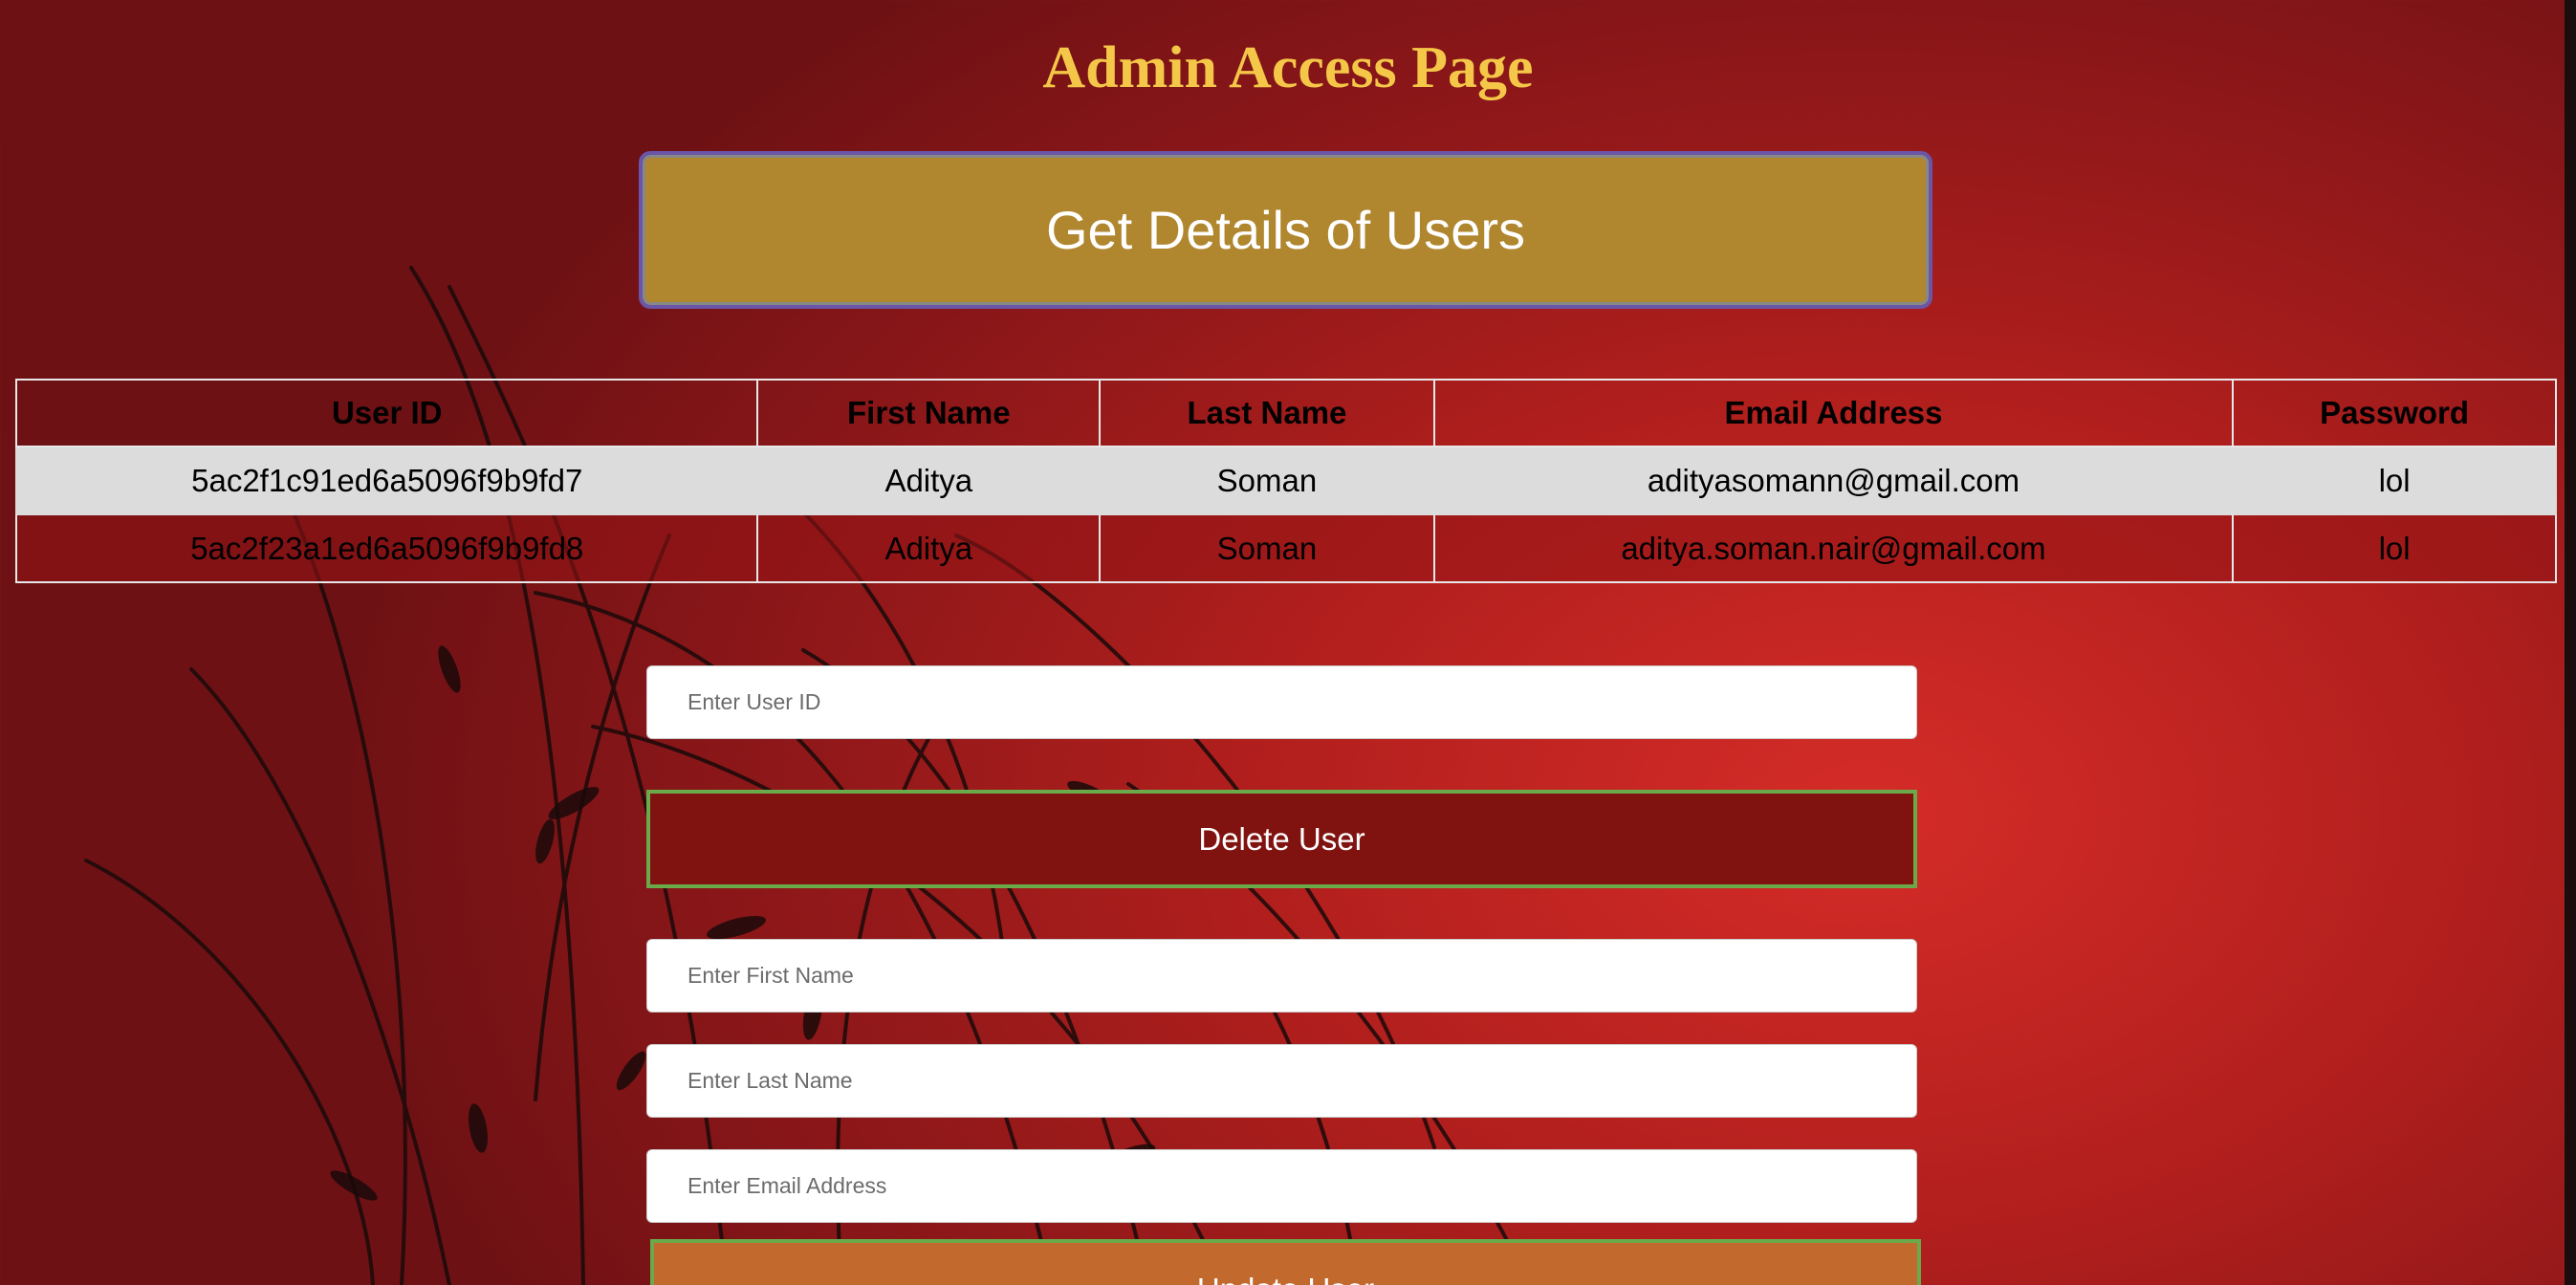 This screenshot has width=2576, height=1285. What do you see at coordinates (1288, 67) in the screenshot?
I see `page-title: Admin Access Page` at bounding box center [1288, 67].